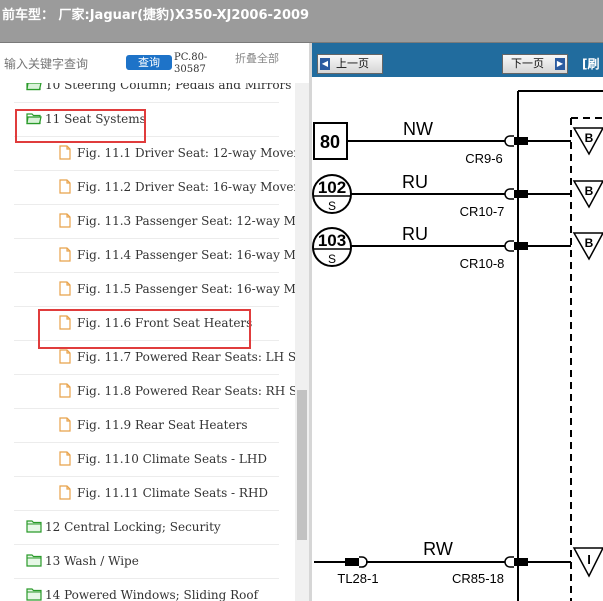  I want to click on splice-label: 103, so click(332, 240).